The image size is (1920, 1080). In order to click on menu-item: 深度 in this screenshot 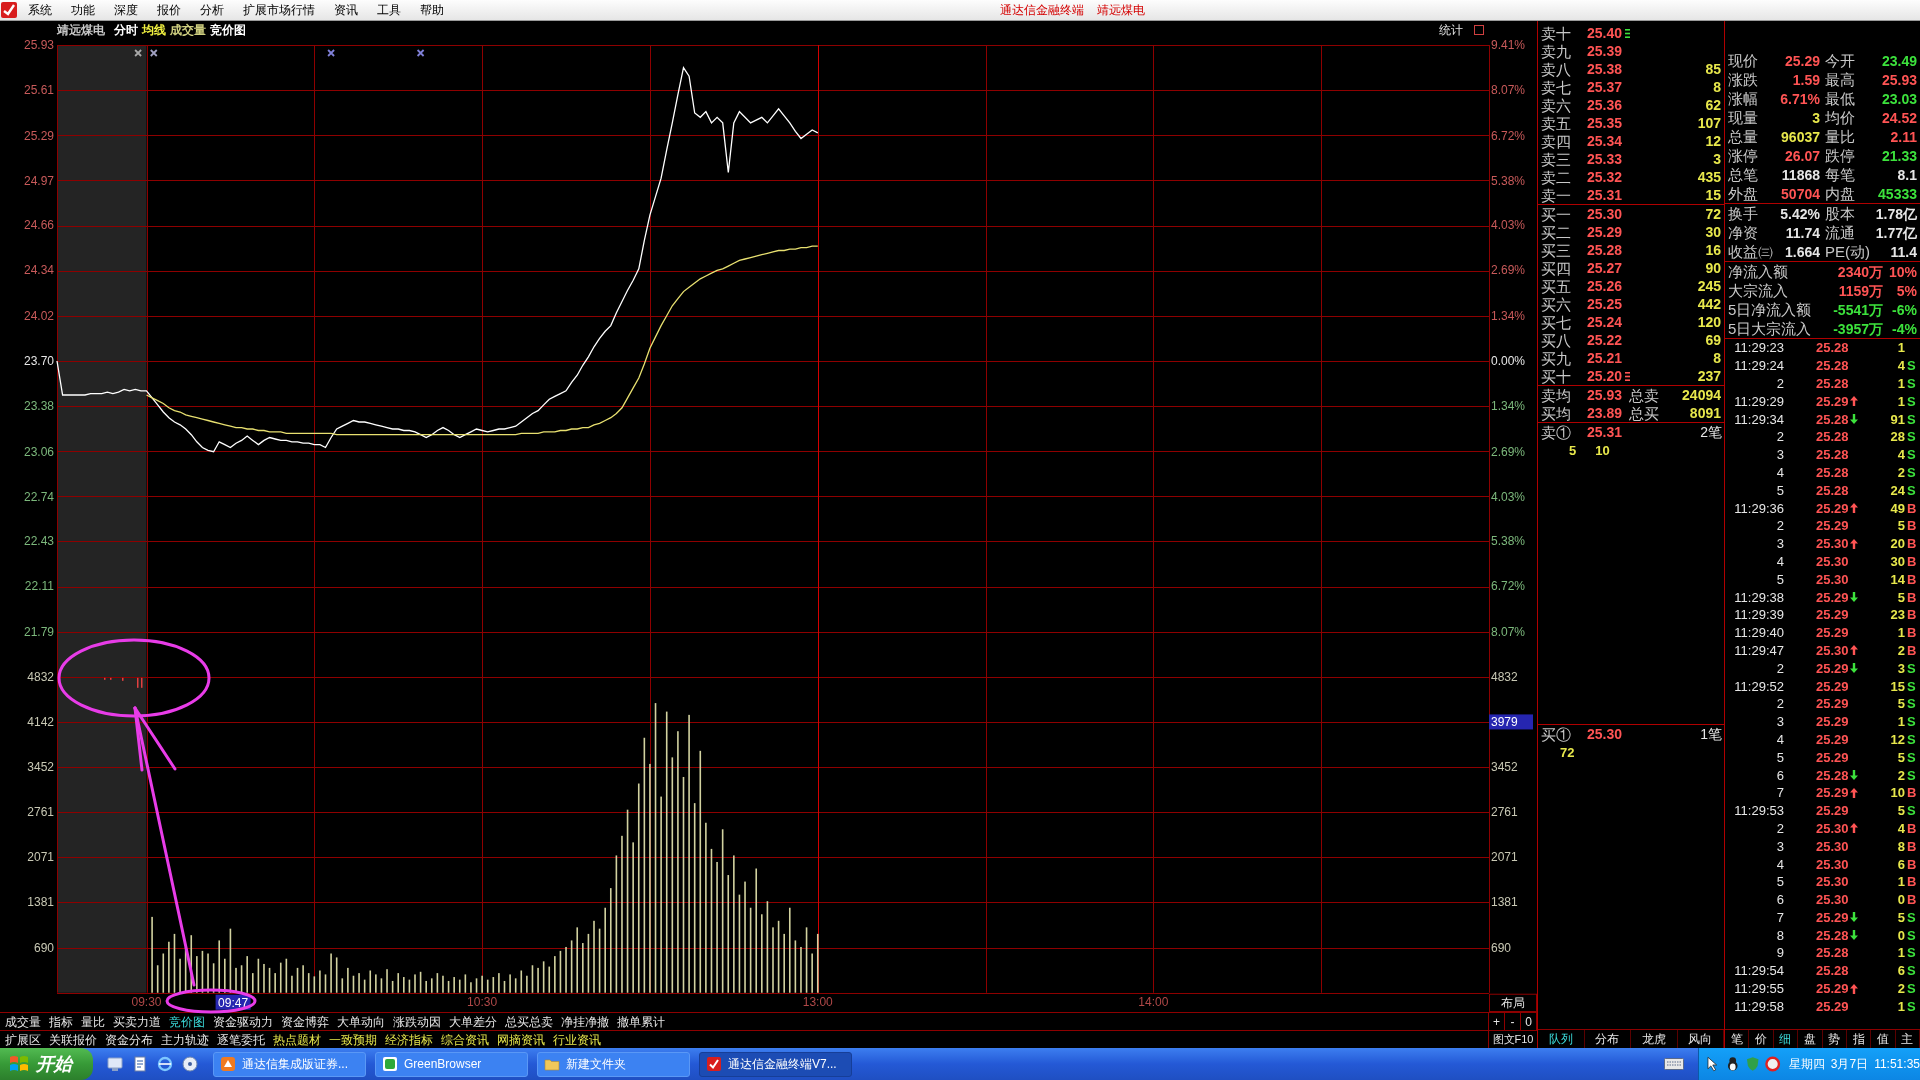, I will do `click(125, 10)`.